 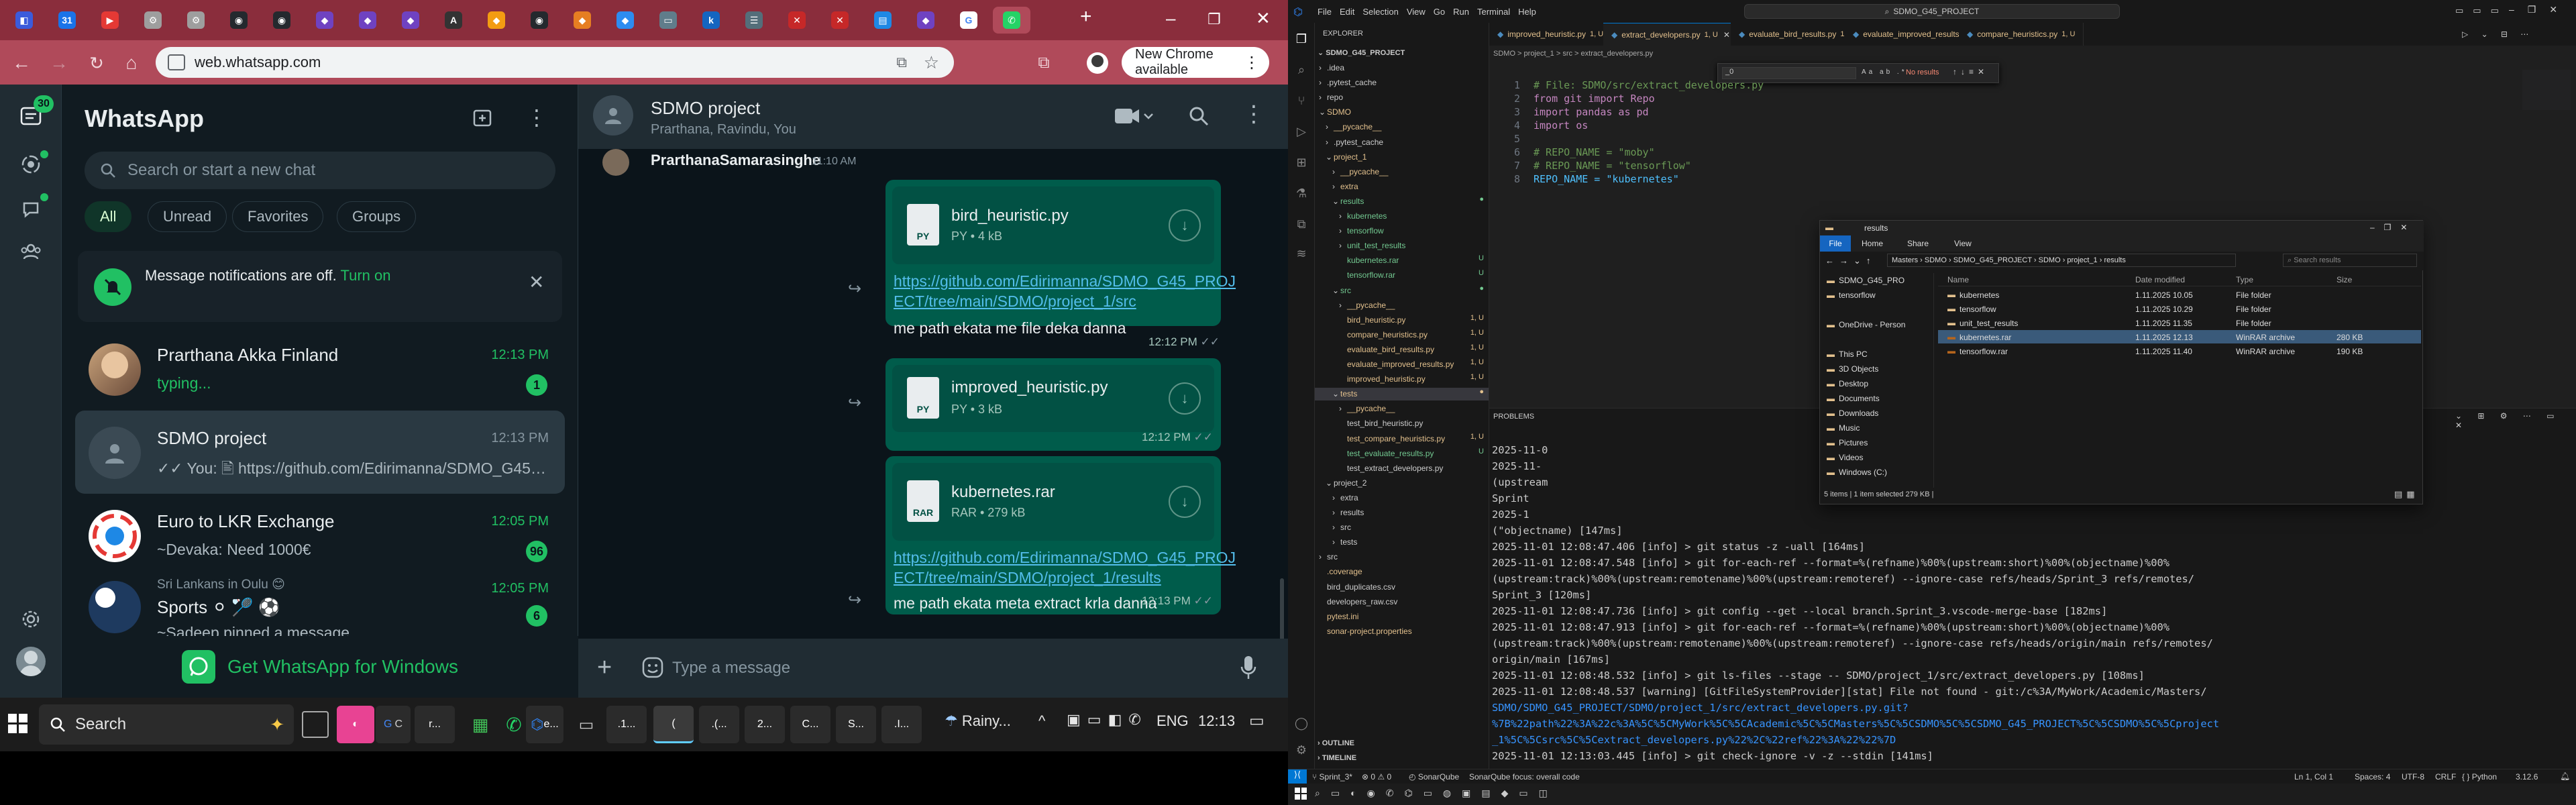 What do you see at coordinates (1107, 720) in the screenshot?
I see `tray-icons: ▣▭◧✆` at bounding box center [1107, 720].